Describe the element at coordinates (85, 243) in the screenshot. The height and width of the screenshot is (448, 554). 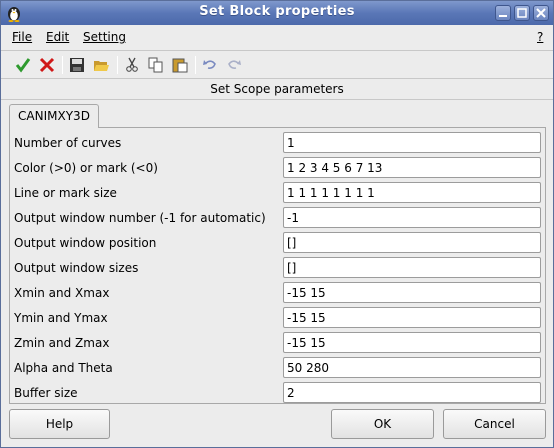
I see `param-label: Output window position` at that location.